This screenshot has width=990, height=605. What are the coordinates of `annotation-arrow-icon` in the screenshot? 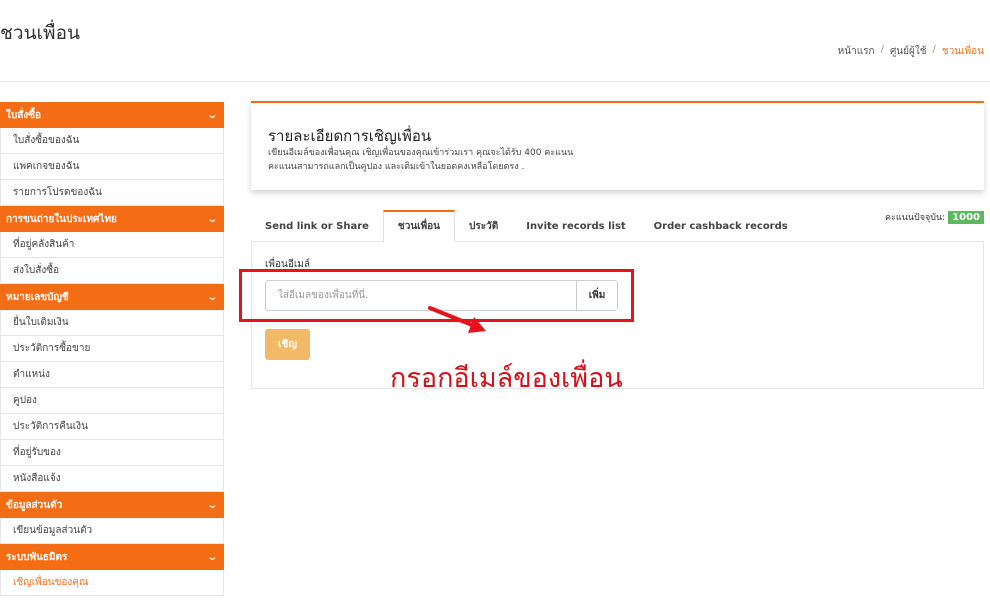 It's located at (457, 319).